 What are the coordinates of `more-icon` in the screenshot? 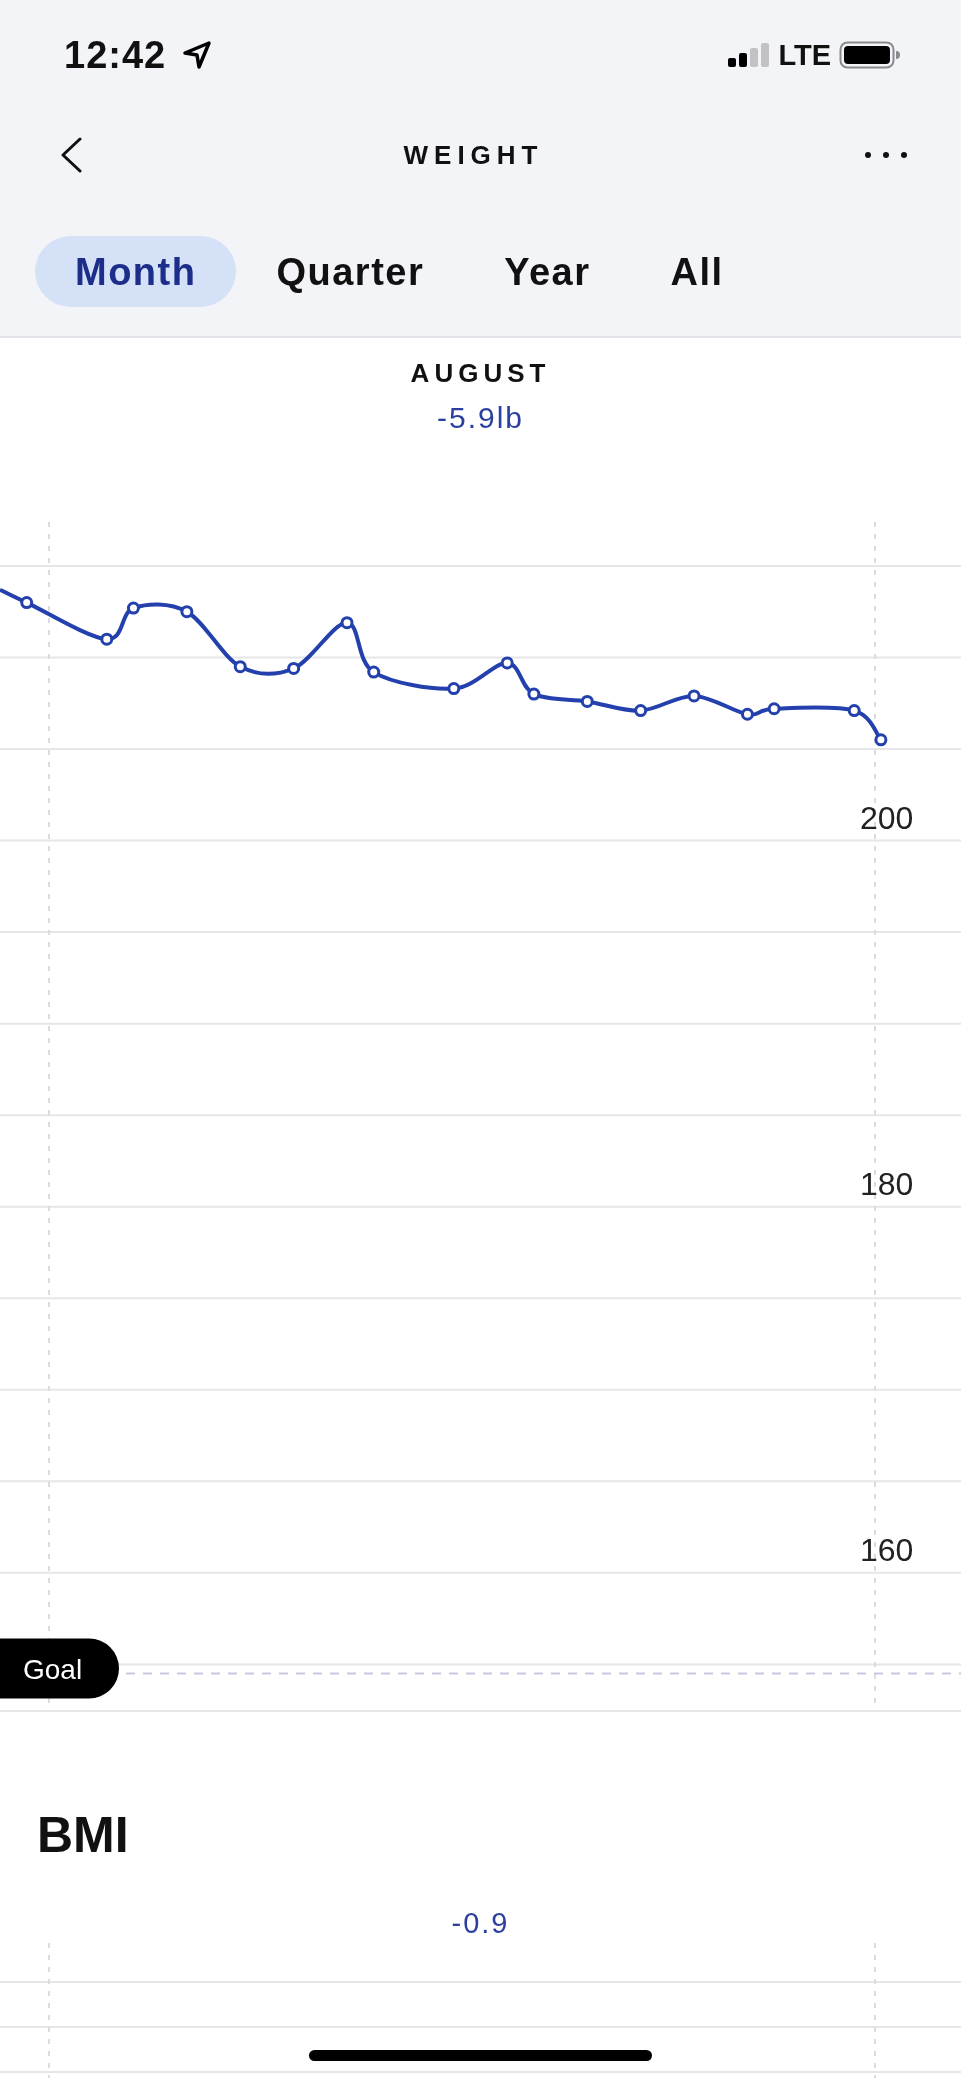 It's located at (886, 155).